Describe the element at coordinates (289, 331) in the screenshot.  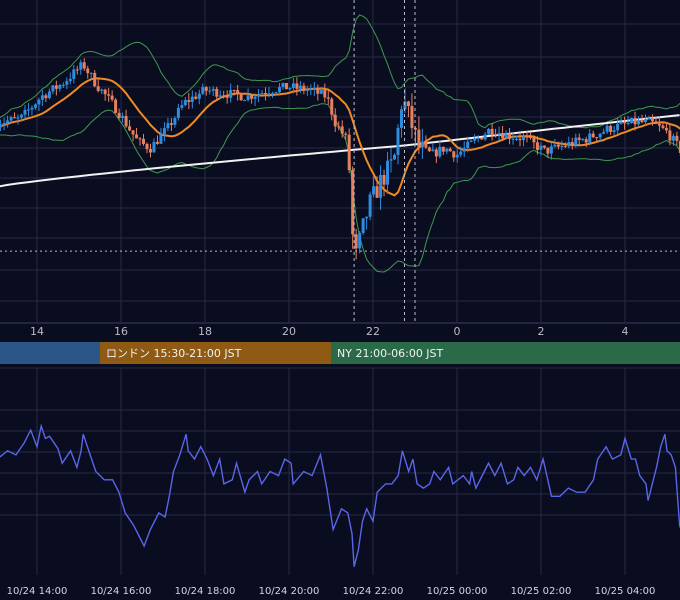
I see `price-x-tick-label: 20` at that location.